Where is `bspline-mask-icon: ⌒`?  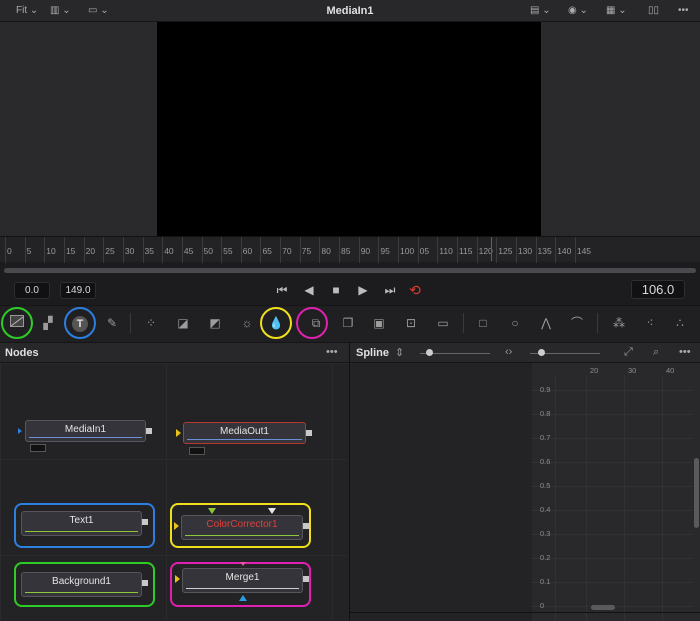
bspline-mask-icon: ⌒ is located at coordinates (577, 323).